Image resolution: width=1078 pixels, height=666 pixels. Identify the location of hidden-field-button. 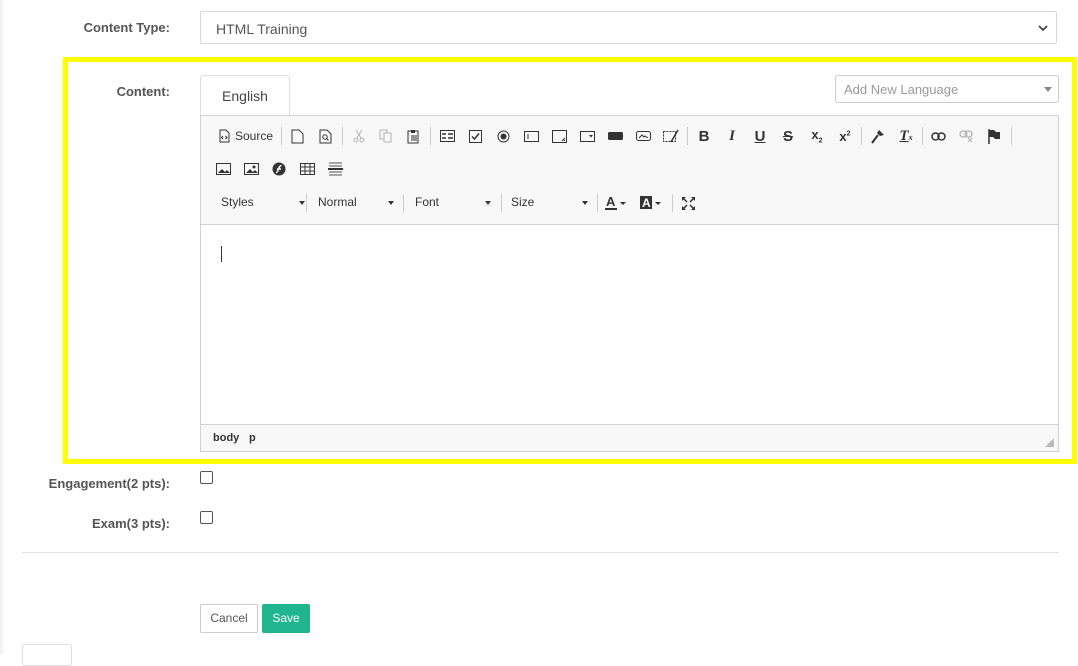
(671, 136).